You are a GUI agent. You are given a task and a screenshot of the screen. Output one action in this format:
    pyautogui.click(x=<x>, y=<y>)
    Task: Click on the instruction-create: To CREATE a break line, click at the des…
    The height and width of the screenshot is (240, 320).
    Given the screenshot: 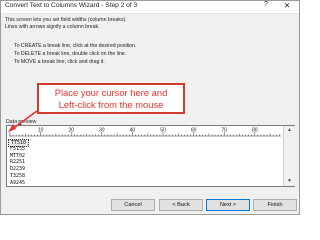 What is the action you would take?
    pyautogui.click(x=75, y=46)
    